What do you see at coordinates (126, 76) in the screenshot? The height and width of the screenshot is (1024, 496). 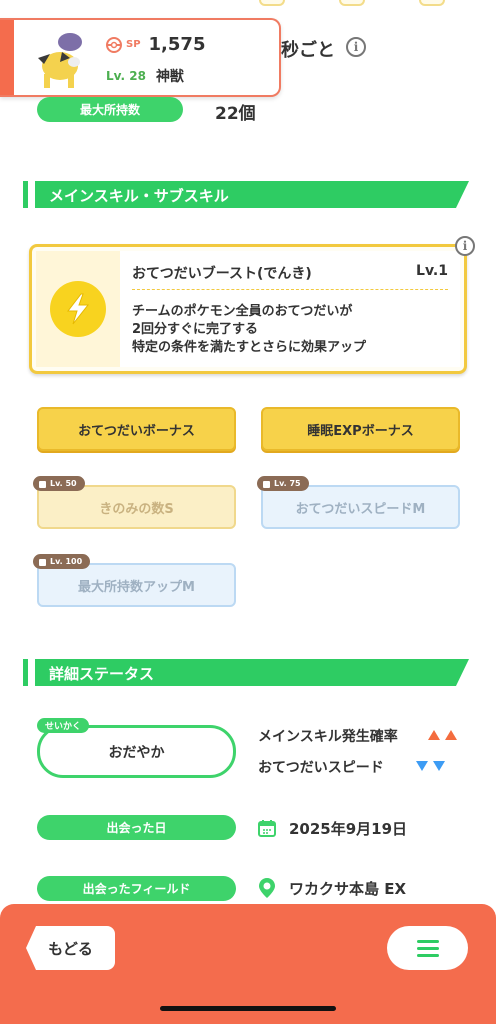 I see `pokemon-level: Lv. 28` at bounding box center [126, 76].